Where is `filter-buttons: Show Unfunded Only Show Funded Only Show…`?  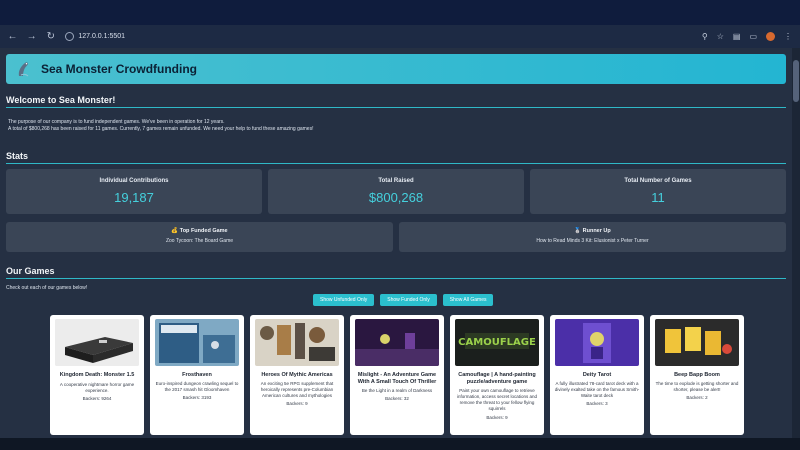
filter-buttons: Show Unfunded Only Show Funded Only Show… is located at coordinates (403, 300).